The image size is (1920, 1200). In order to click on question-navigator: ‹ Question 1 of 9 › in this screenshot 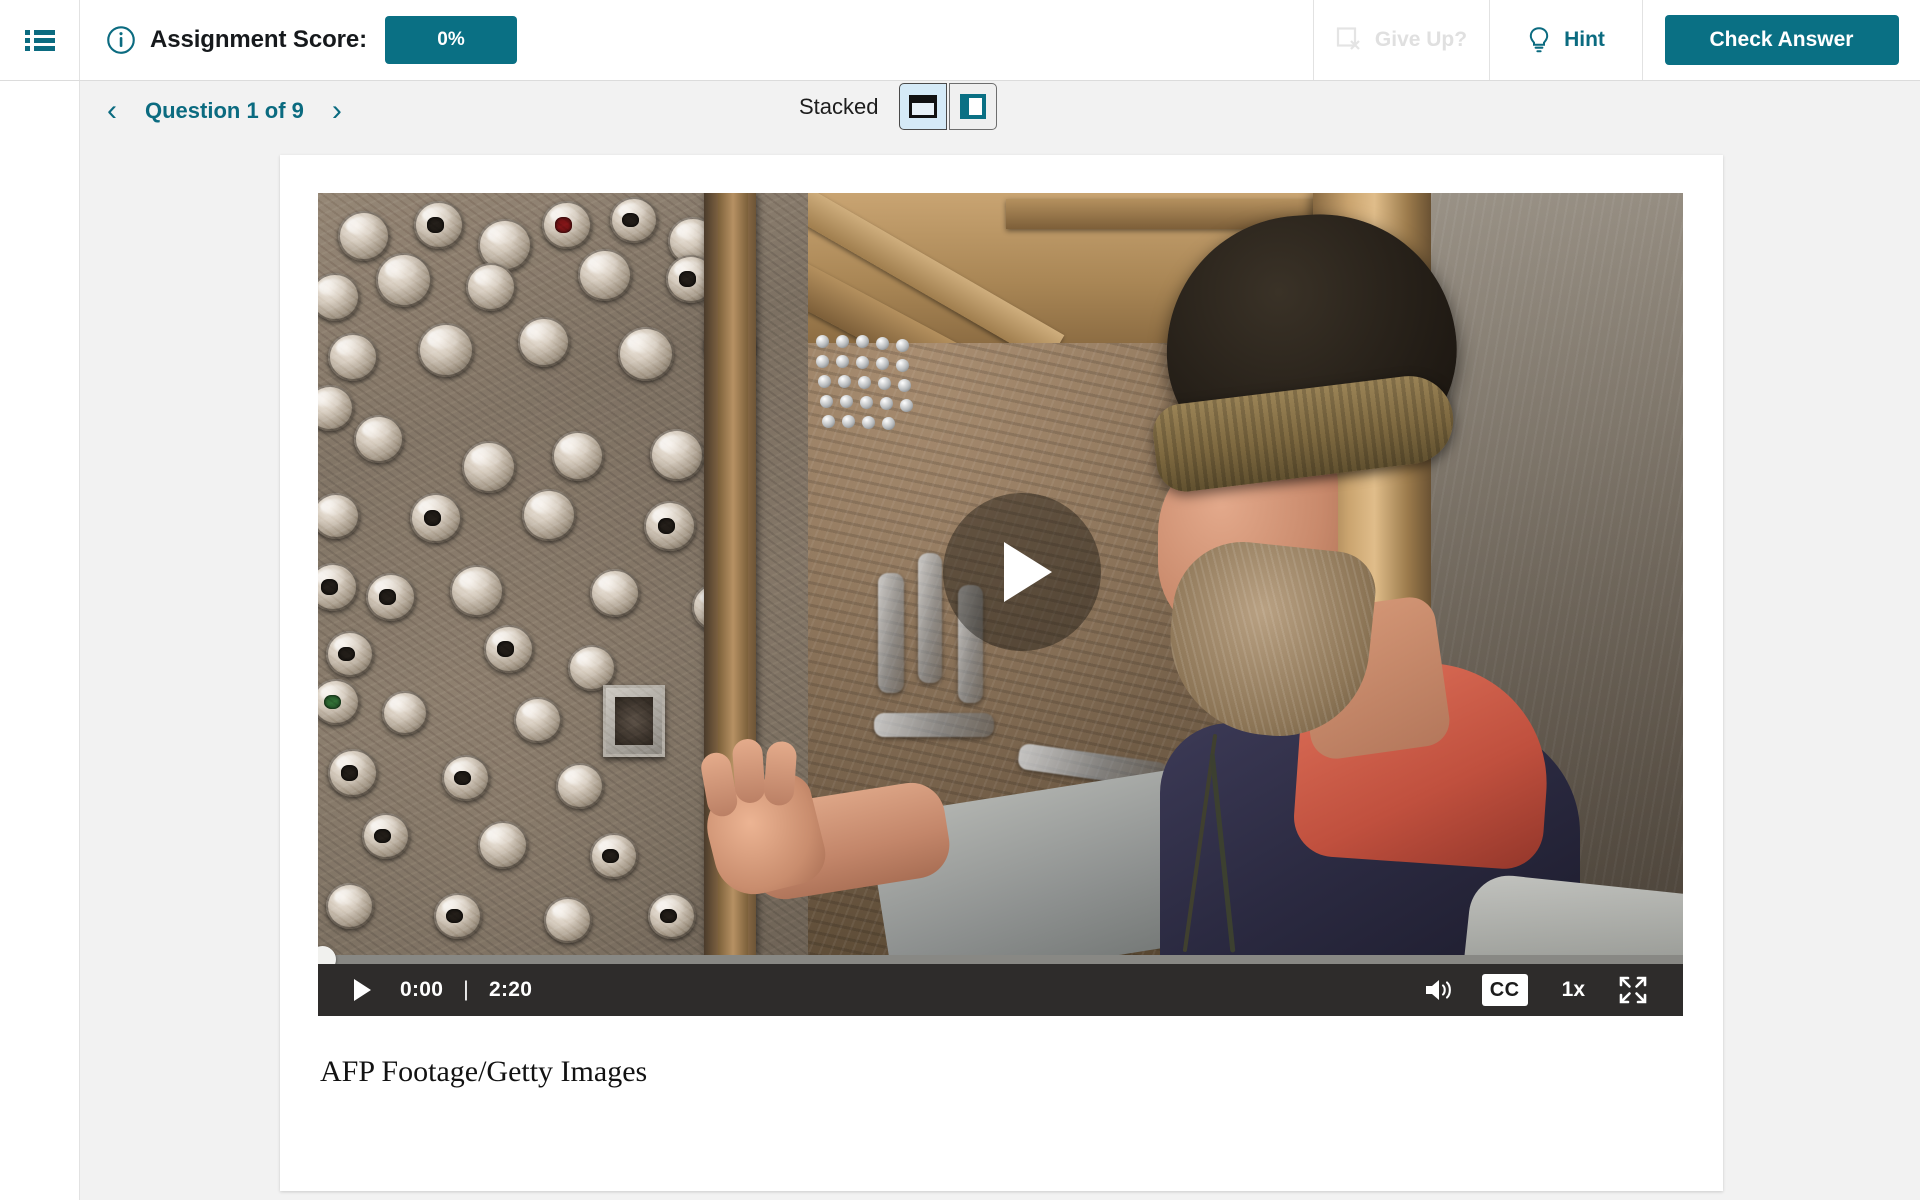, I will do `click(216, 111)`.